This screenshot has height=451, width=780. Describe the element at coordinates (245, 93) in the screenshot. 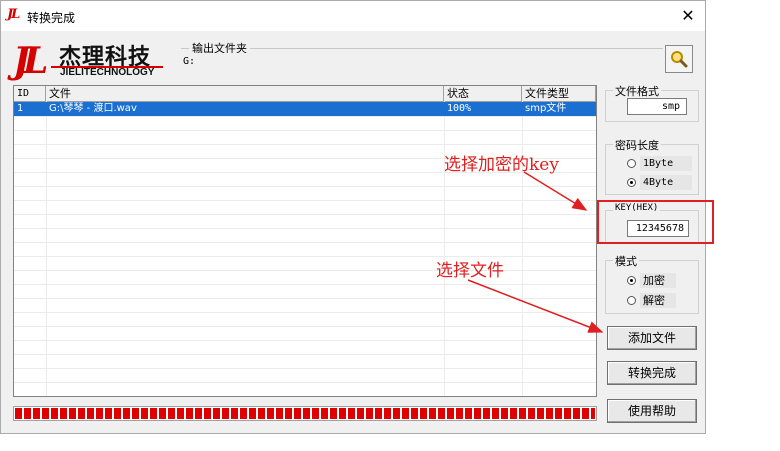

I see `column-header-file: 文件` at that location.